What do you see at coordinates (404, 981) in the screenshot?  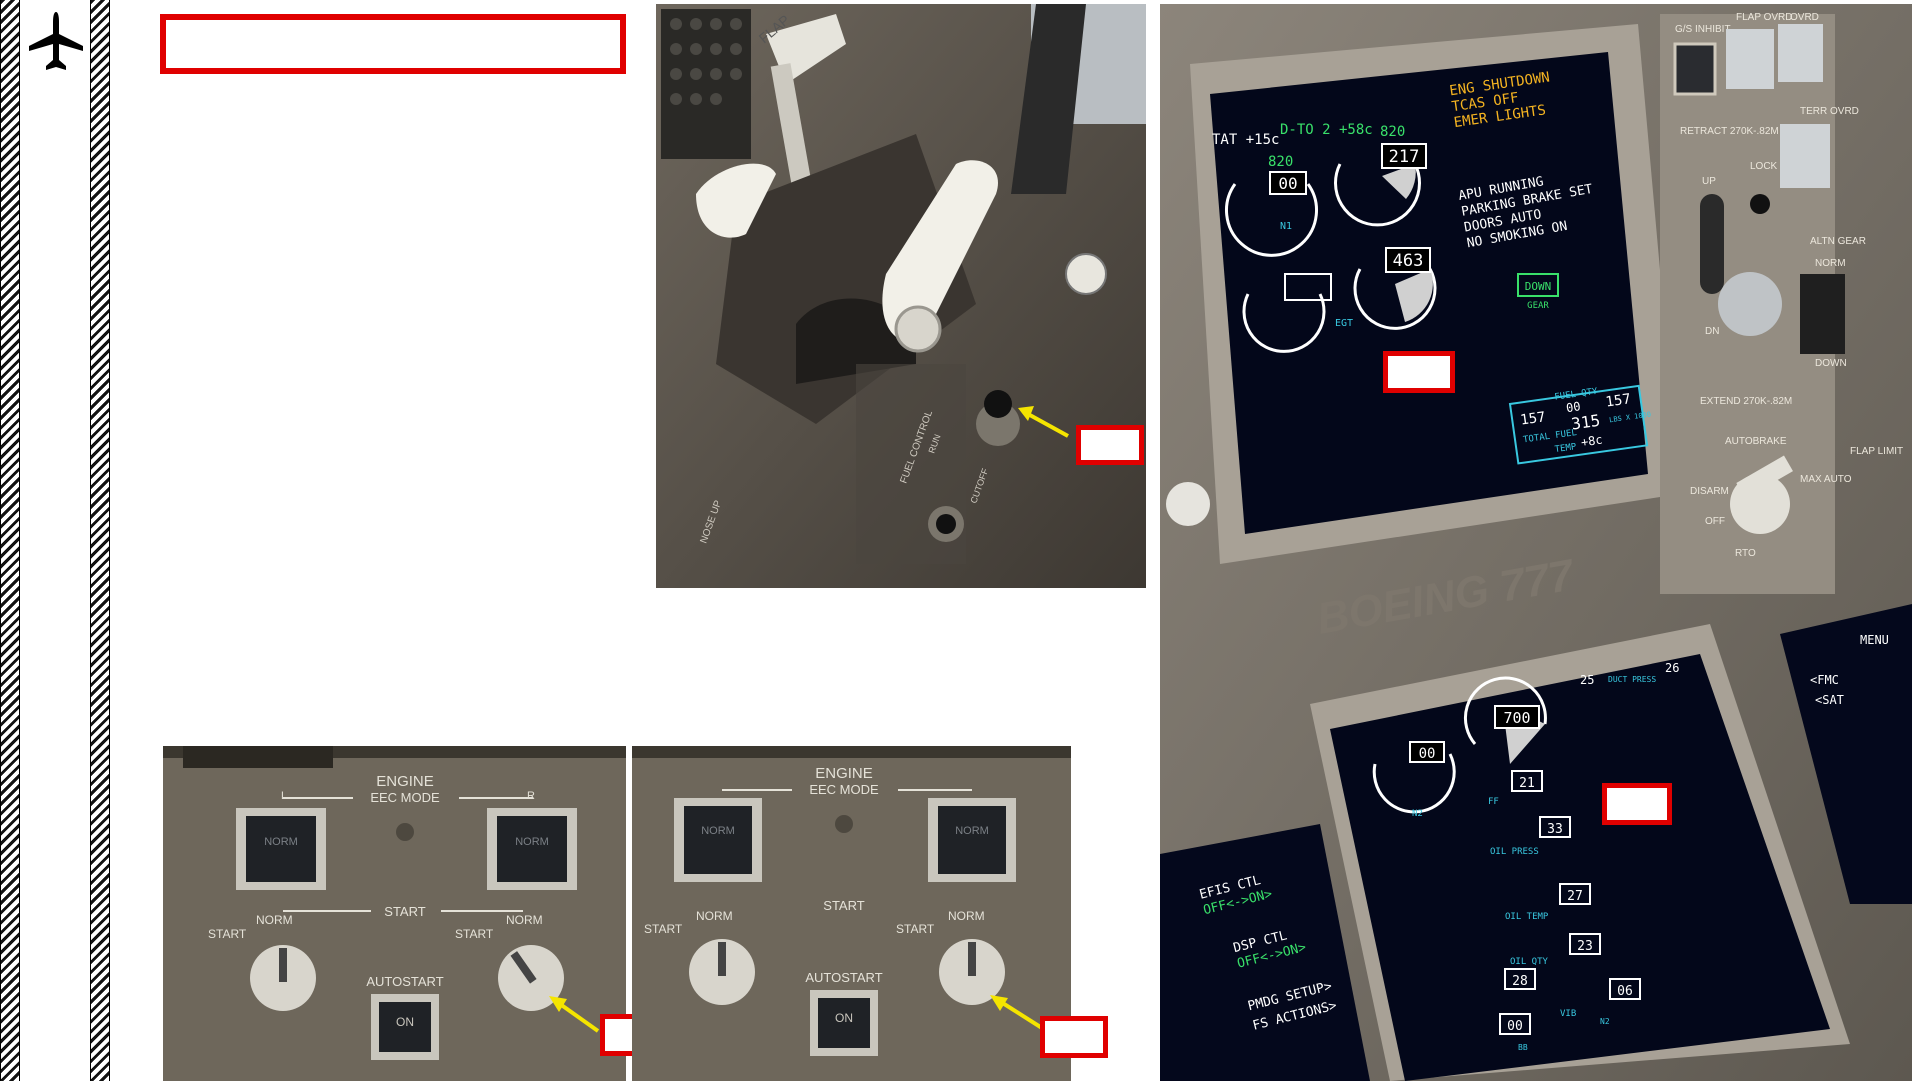 I see `autostart-label: AUTOSTART` at bounding box center [404, 981].